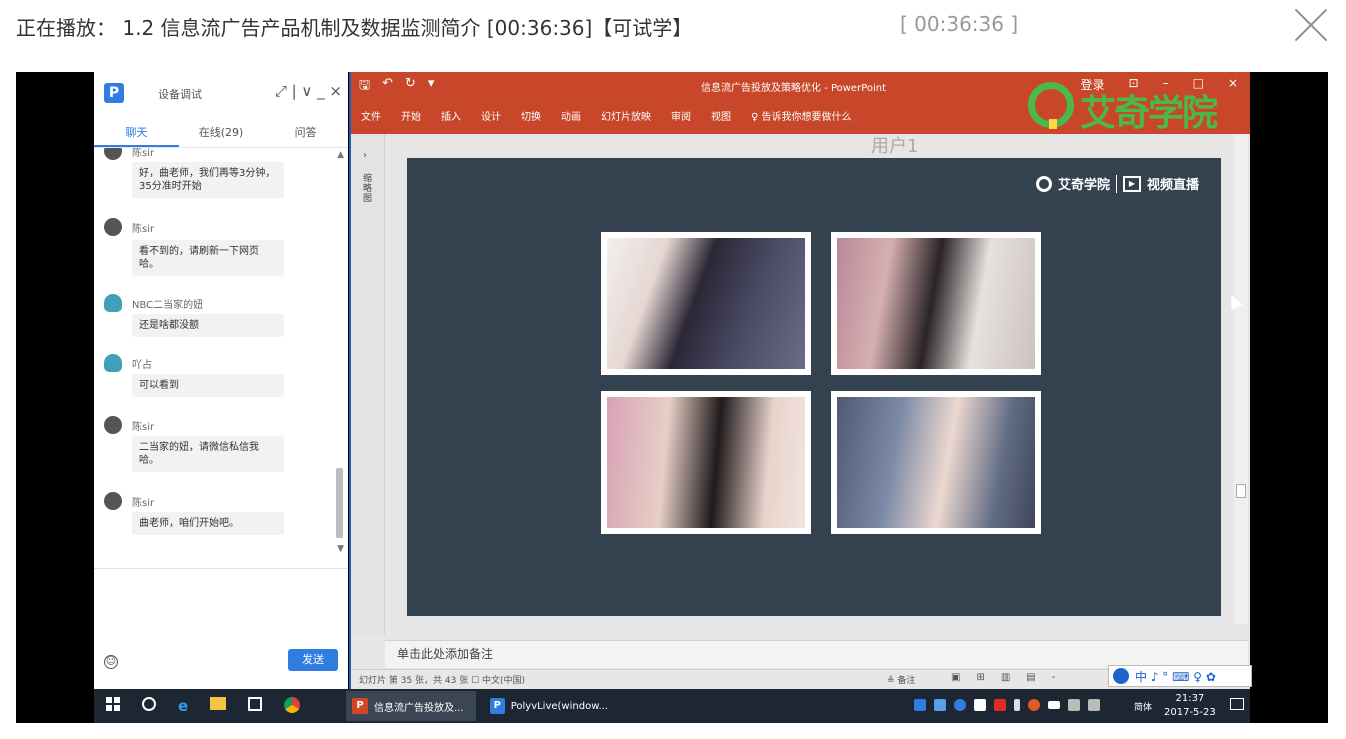 This screenshot has height=739, width=1346. What do you see at coordinates (980, 677) in the screenshot?
I see `slide-sorter-icon: ⊞` at bounding box center [980, 677].